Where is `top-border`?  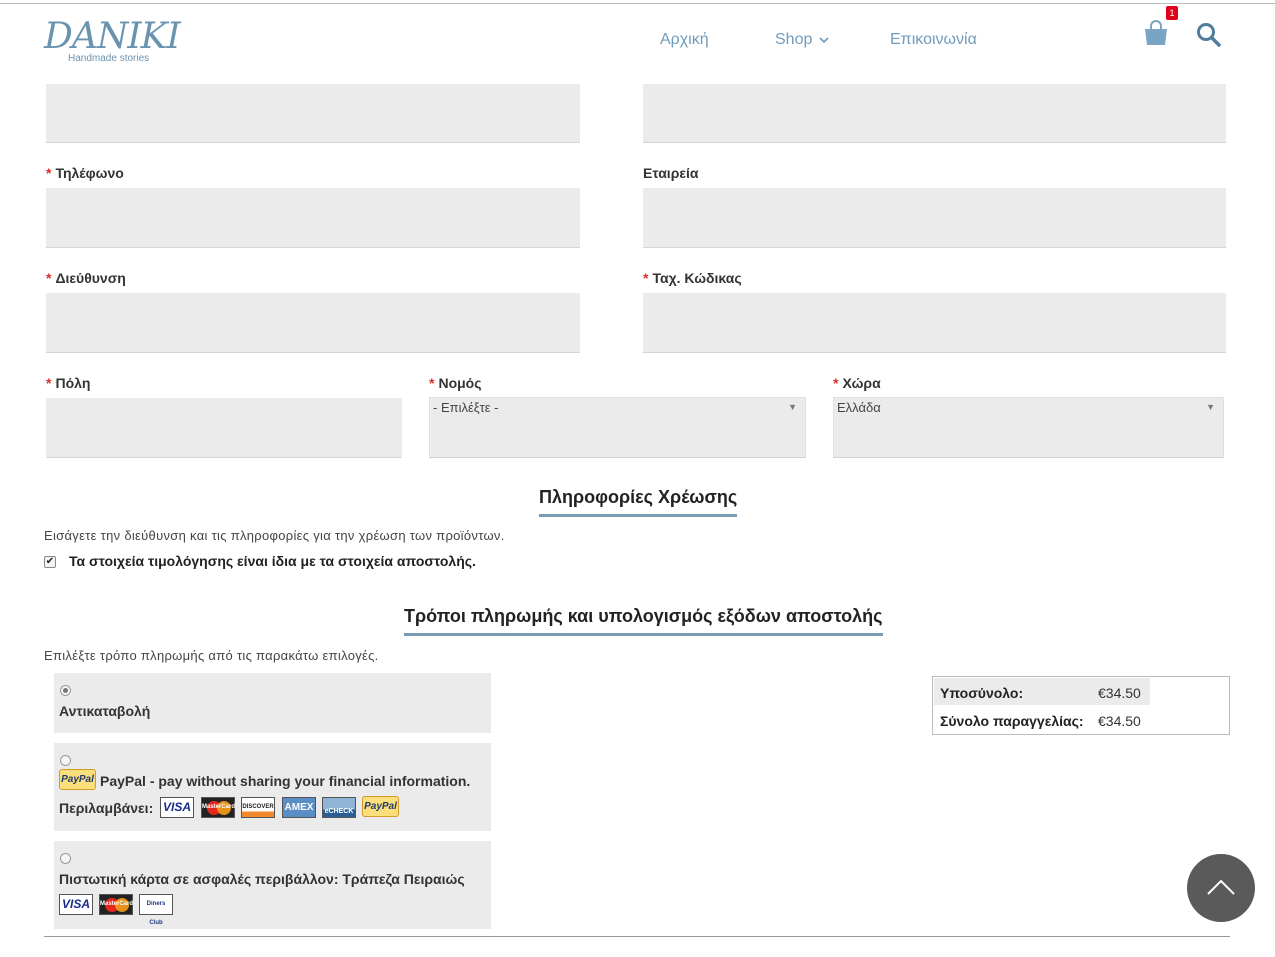 top-border is located at coordinates (637, 3).